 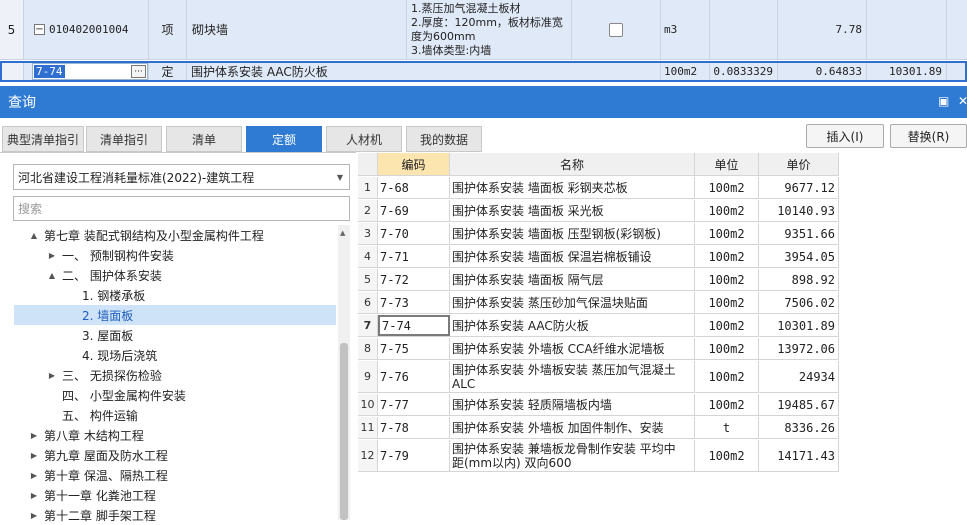 I want to click on table-row: 8 7-75 围护体系安装 外墙板 CCA纤维水泥墙板 100m2 13972.06, so click(x=598, y=349).